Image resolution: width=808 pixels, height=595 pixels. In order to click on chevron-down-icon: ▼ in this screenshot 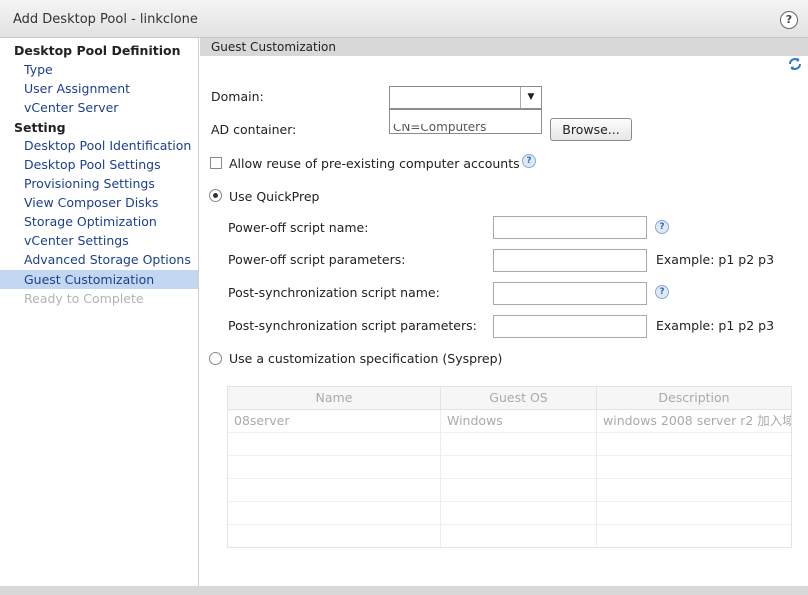, I will do `click(530, 97)`.